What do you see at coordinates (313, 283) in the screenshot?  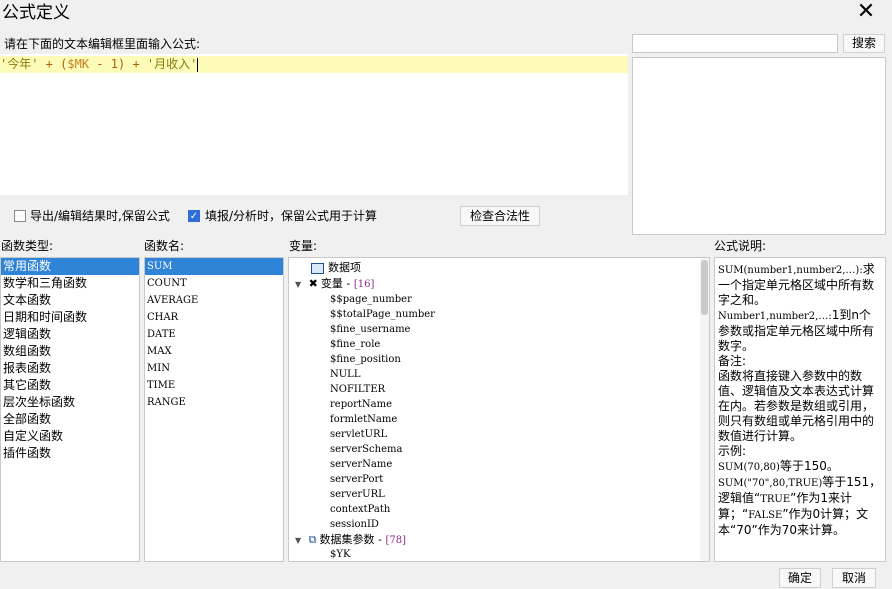 I see `variable-icon: ✖` at bounding box center [313, 283].